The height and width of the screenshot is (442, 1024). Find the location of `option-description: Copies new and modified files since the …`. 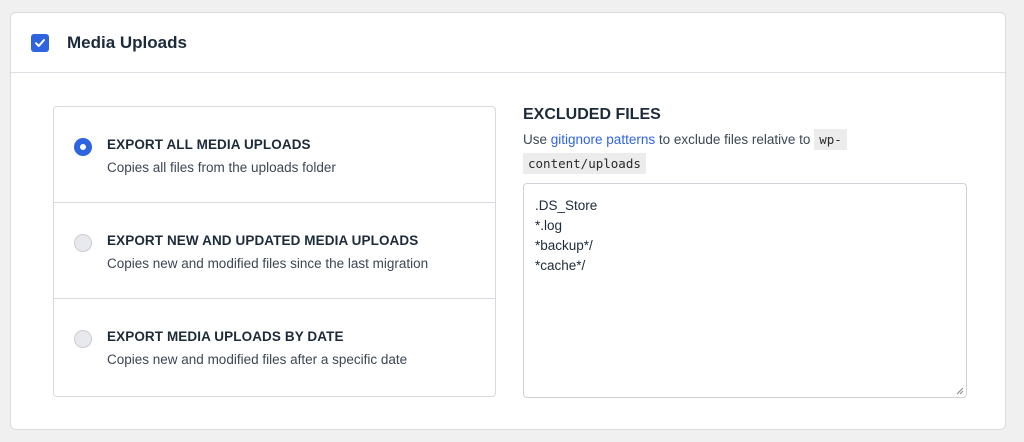

option-description: Copies new and modified files since the … is located at coordinates (268, 263).